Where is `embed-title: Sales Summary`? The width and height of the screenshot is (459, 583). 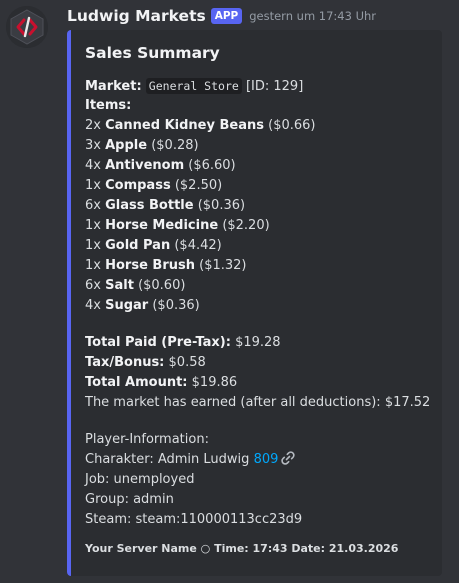
embed-title: Sales Summary is located at coordinates (152, 53).